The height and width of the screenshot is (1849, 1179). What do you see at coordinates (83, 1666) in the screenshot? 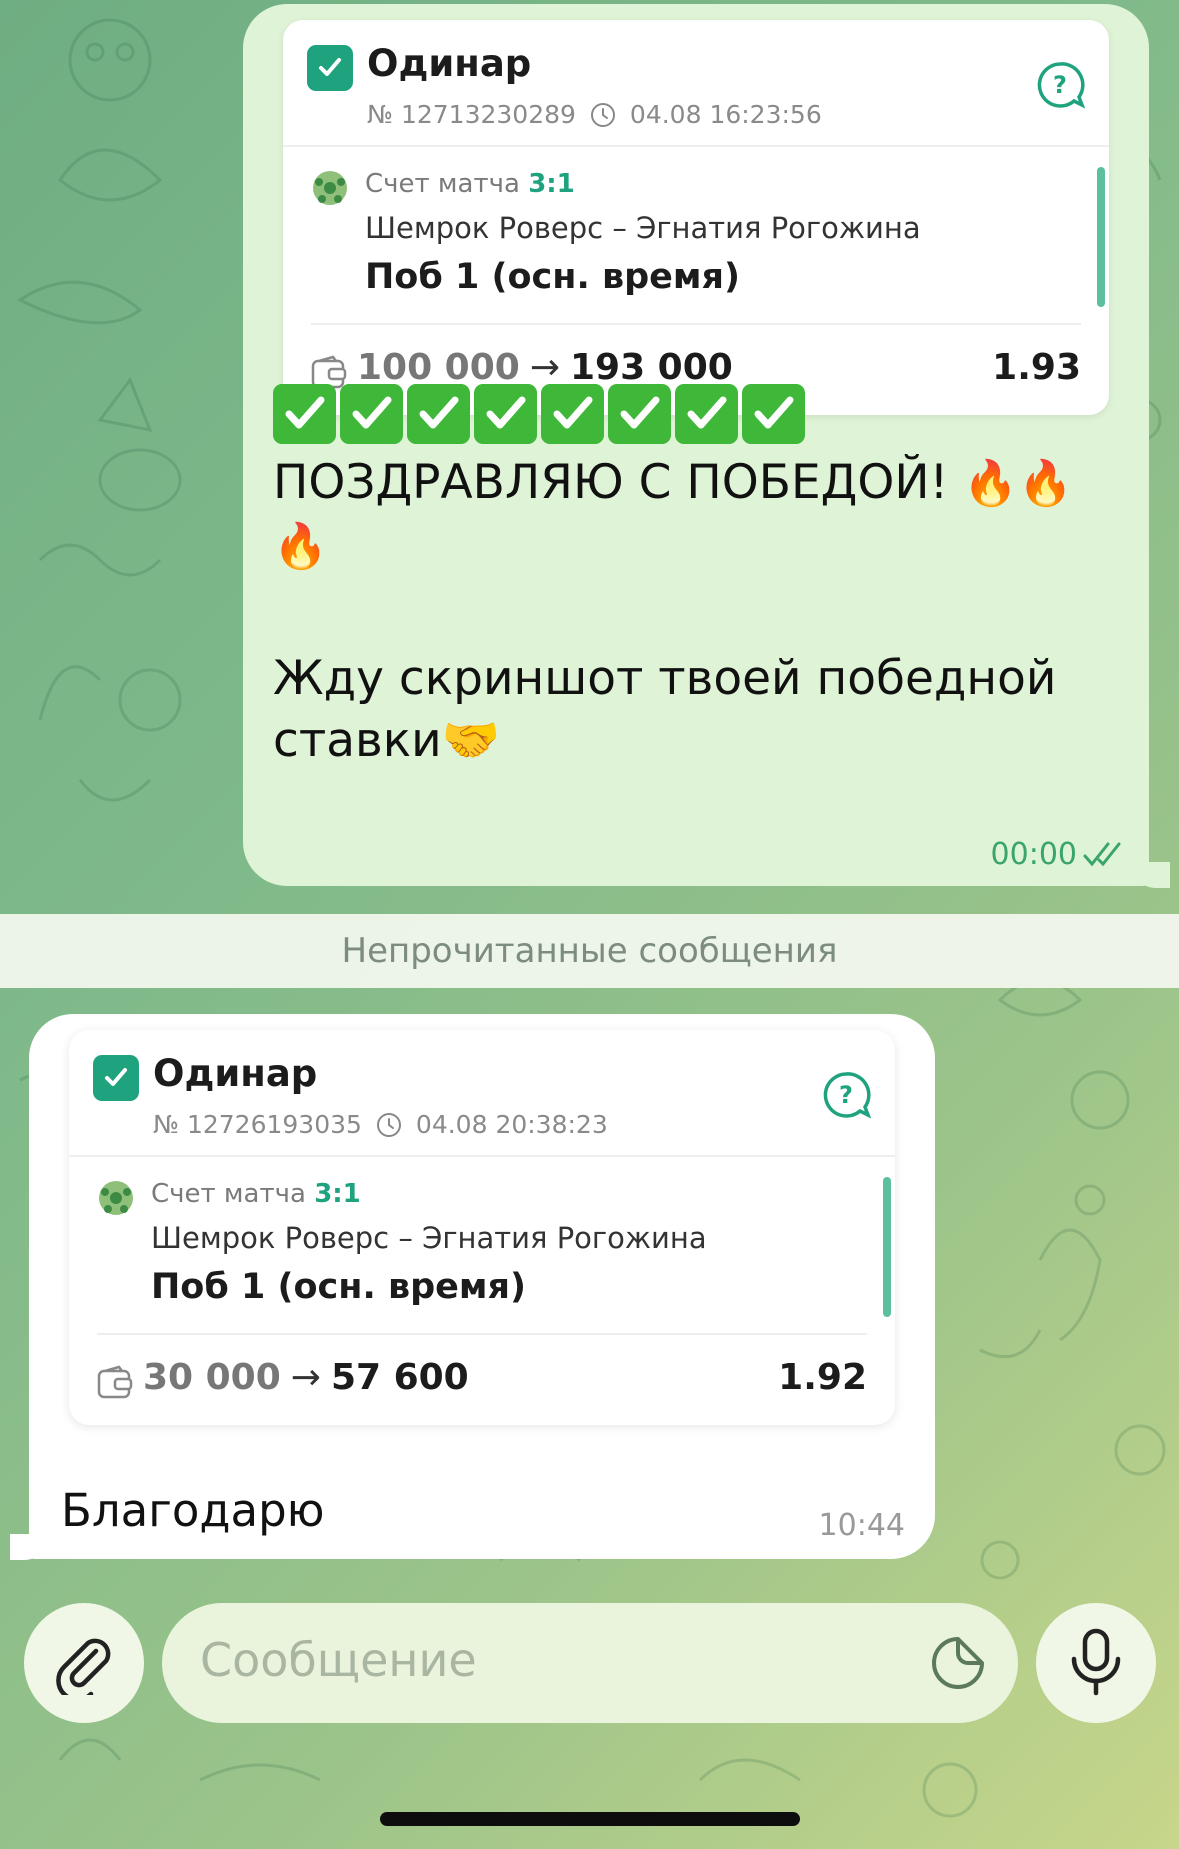
I see `paperclip-icon` at bounding box center [83, 1666].